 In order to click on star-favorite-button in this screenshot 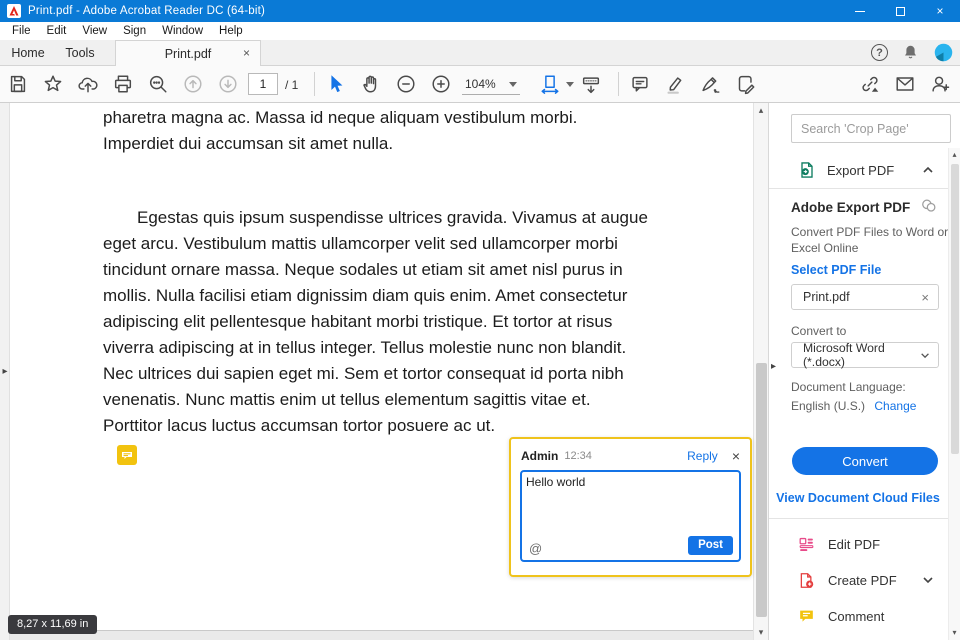, I will do `click(53, 84)`.